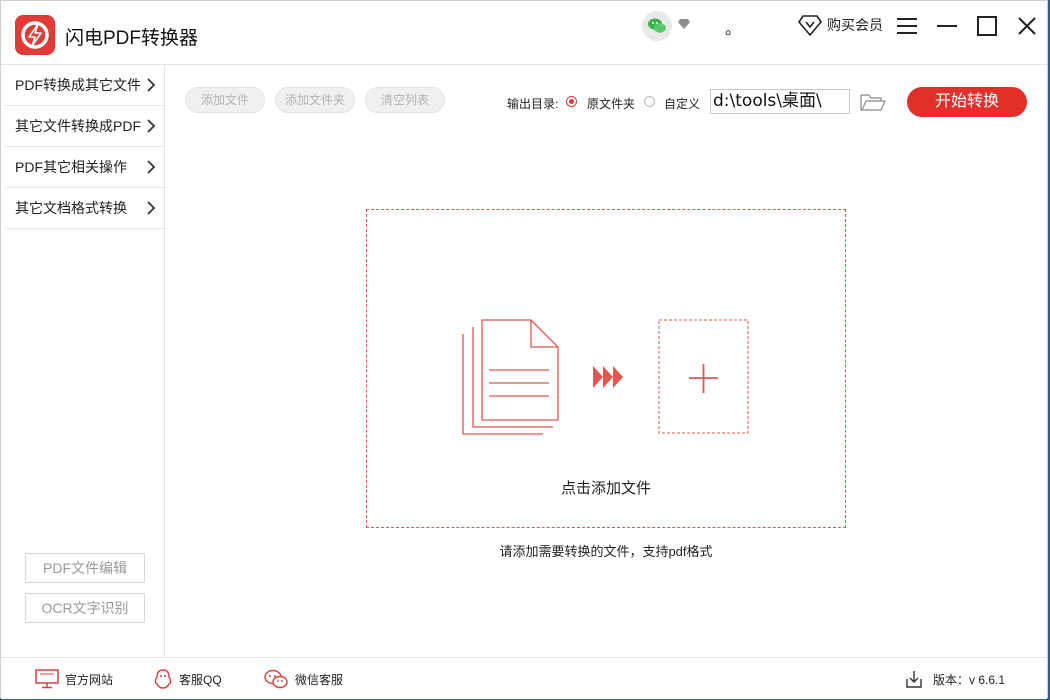 The height and width of the screenshot is (700, 1050). What do you see at coordinates (873, 102) in the screenshot?
I see `folder-open-icon` at bounding box center [873, 102].